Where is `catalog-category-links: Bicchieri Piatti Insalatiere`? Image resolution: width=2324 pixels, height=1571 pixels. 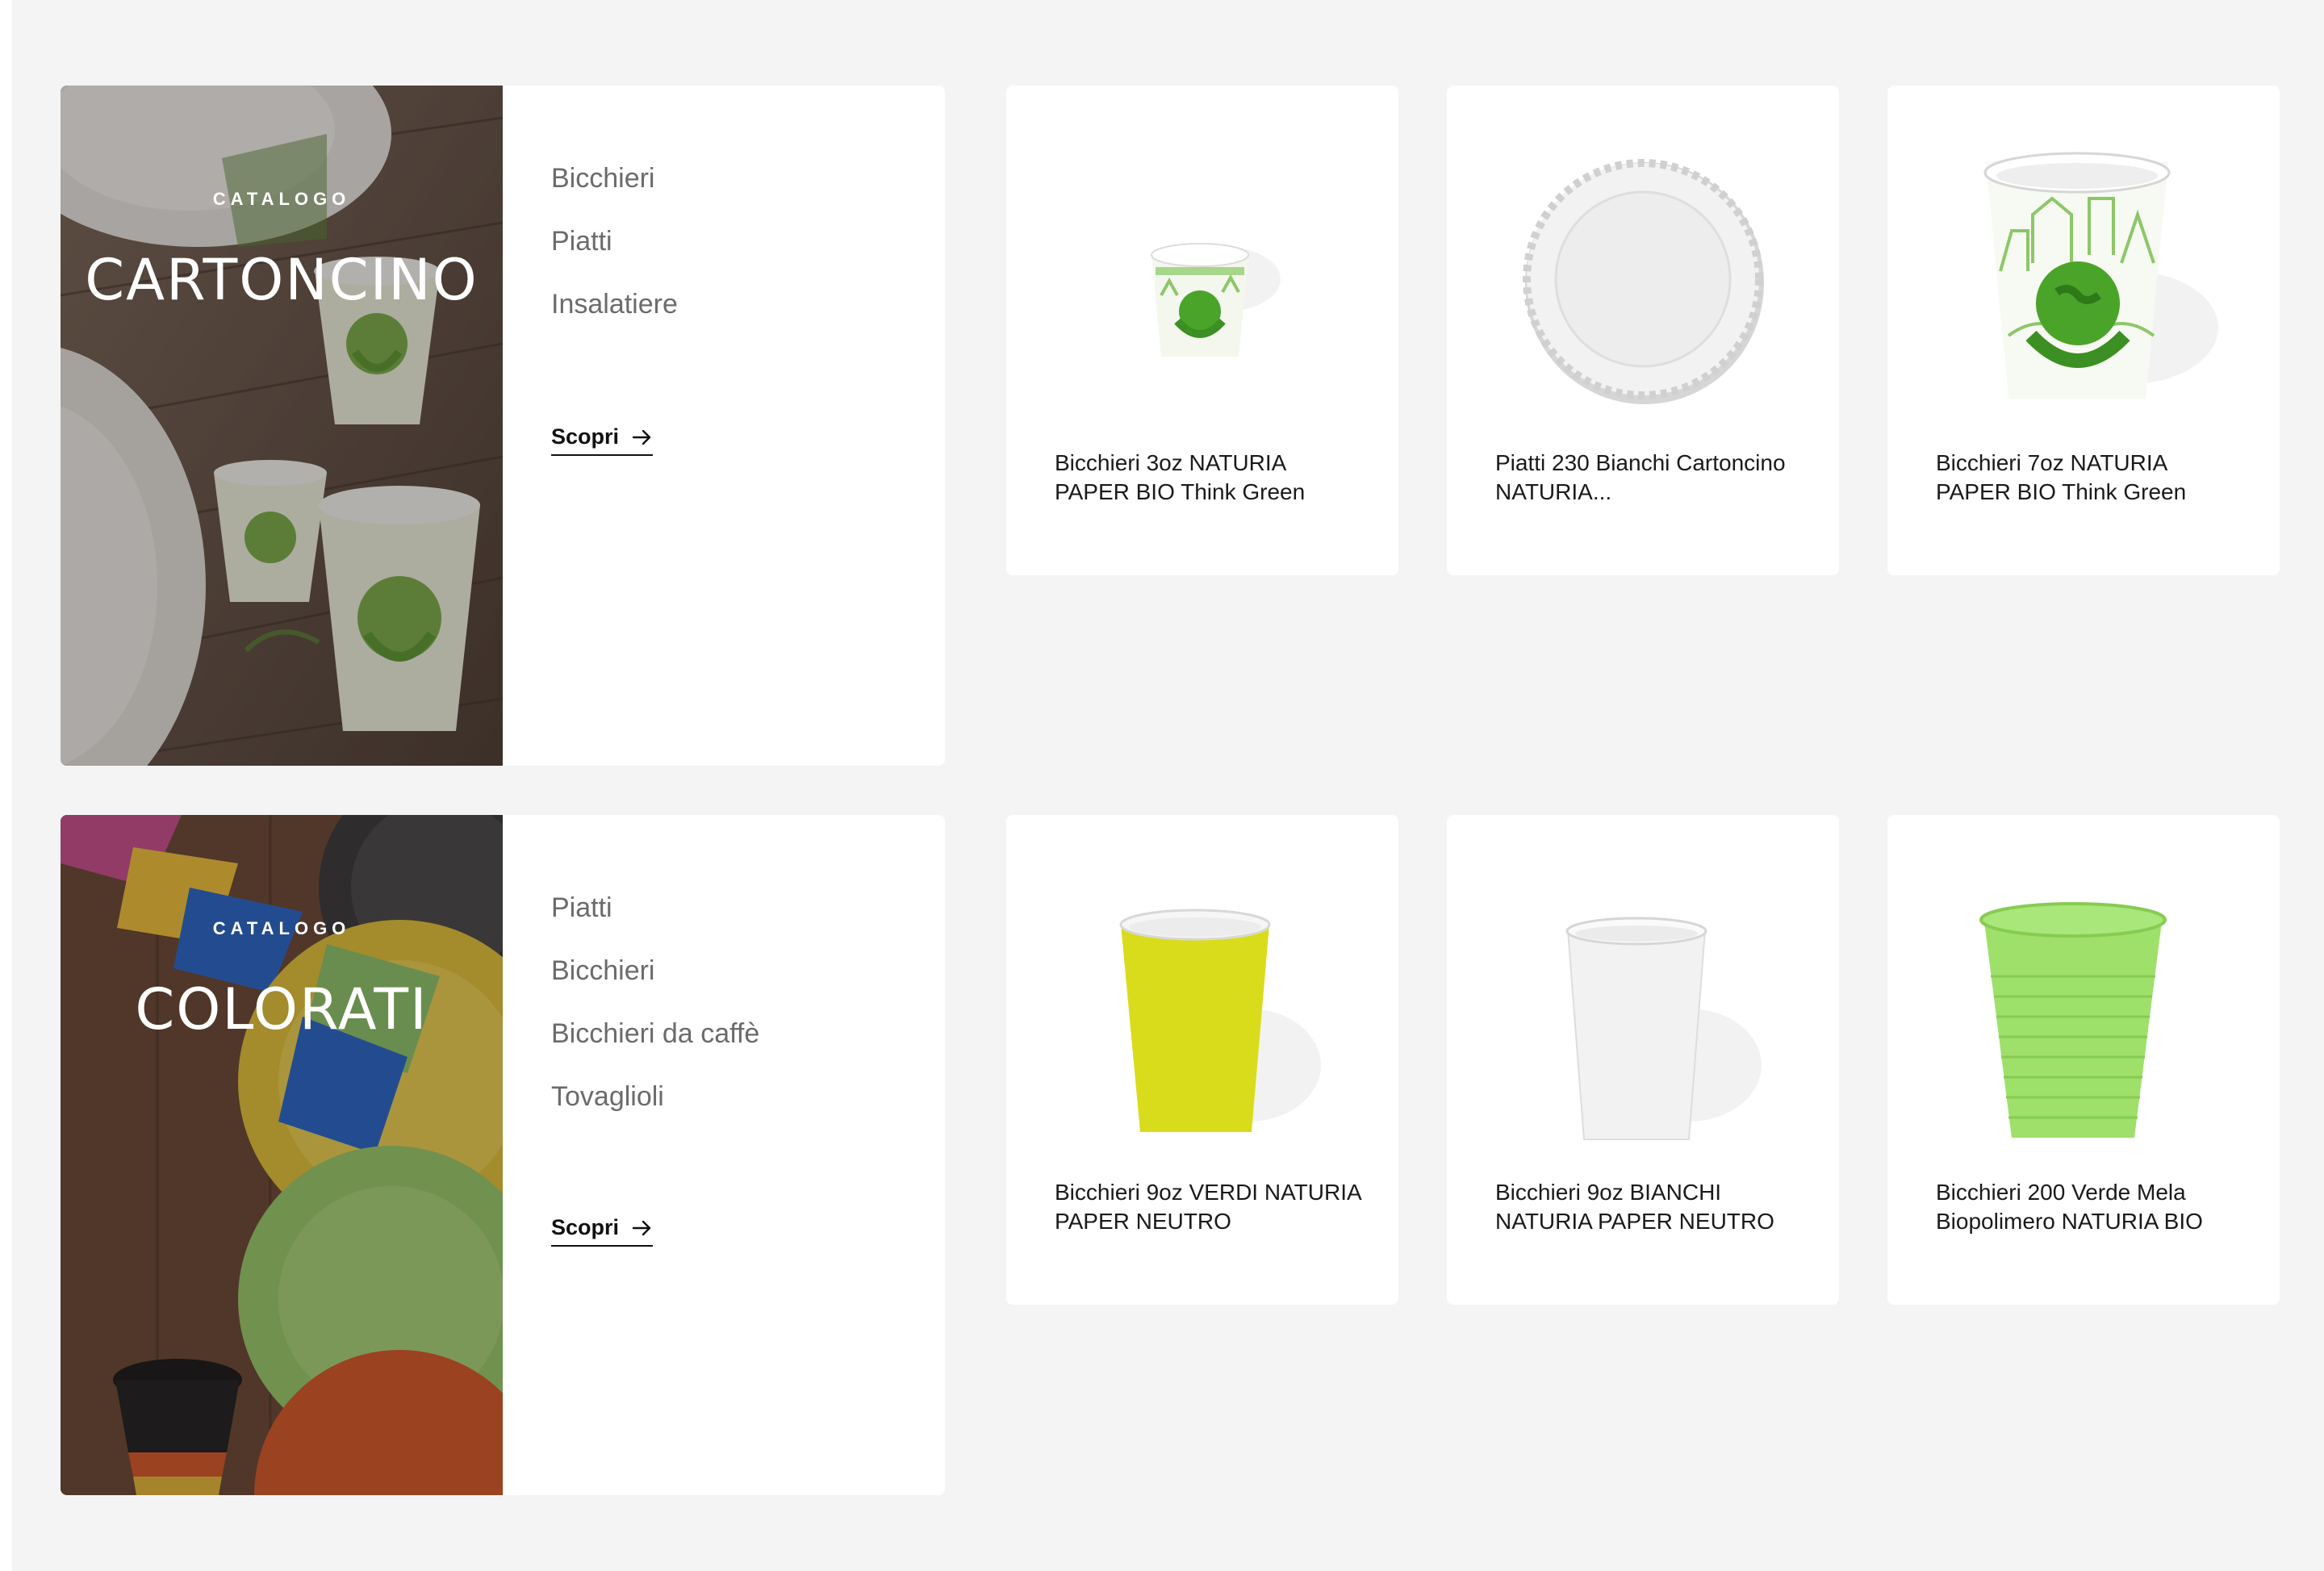 catalog-category-links: Bicchieri Piatti Insalatiere is located at coordinates (614, 242).